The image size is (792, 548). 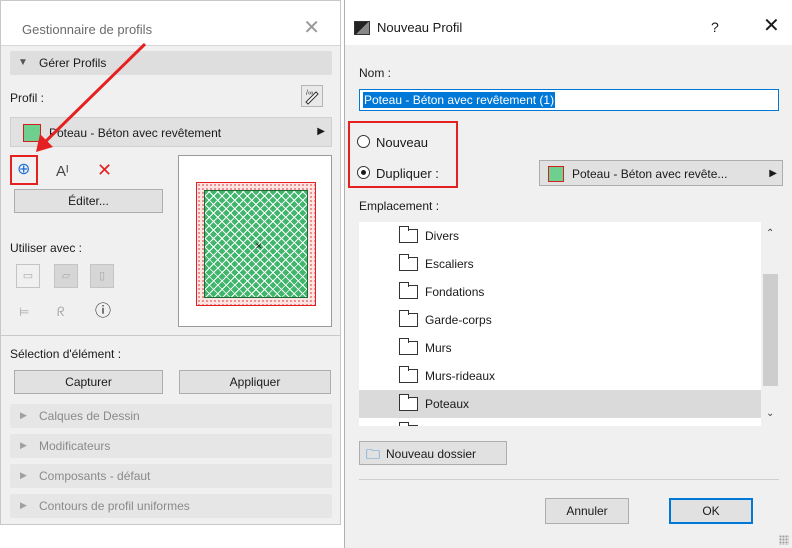 I want to click on folder-label: Murs-rideaux, so click(x=460, y=376).